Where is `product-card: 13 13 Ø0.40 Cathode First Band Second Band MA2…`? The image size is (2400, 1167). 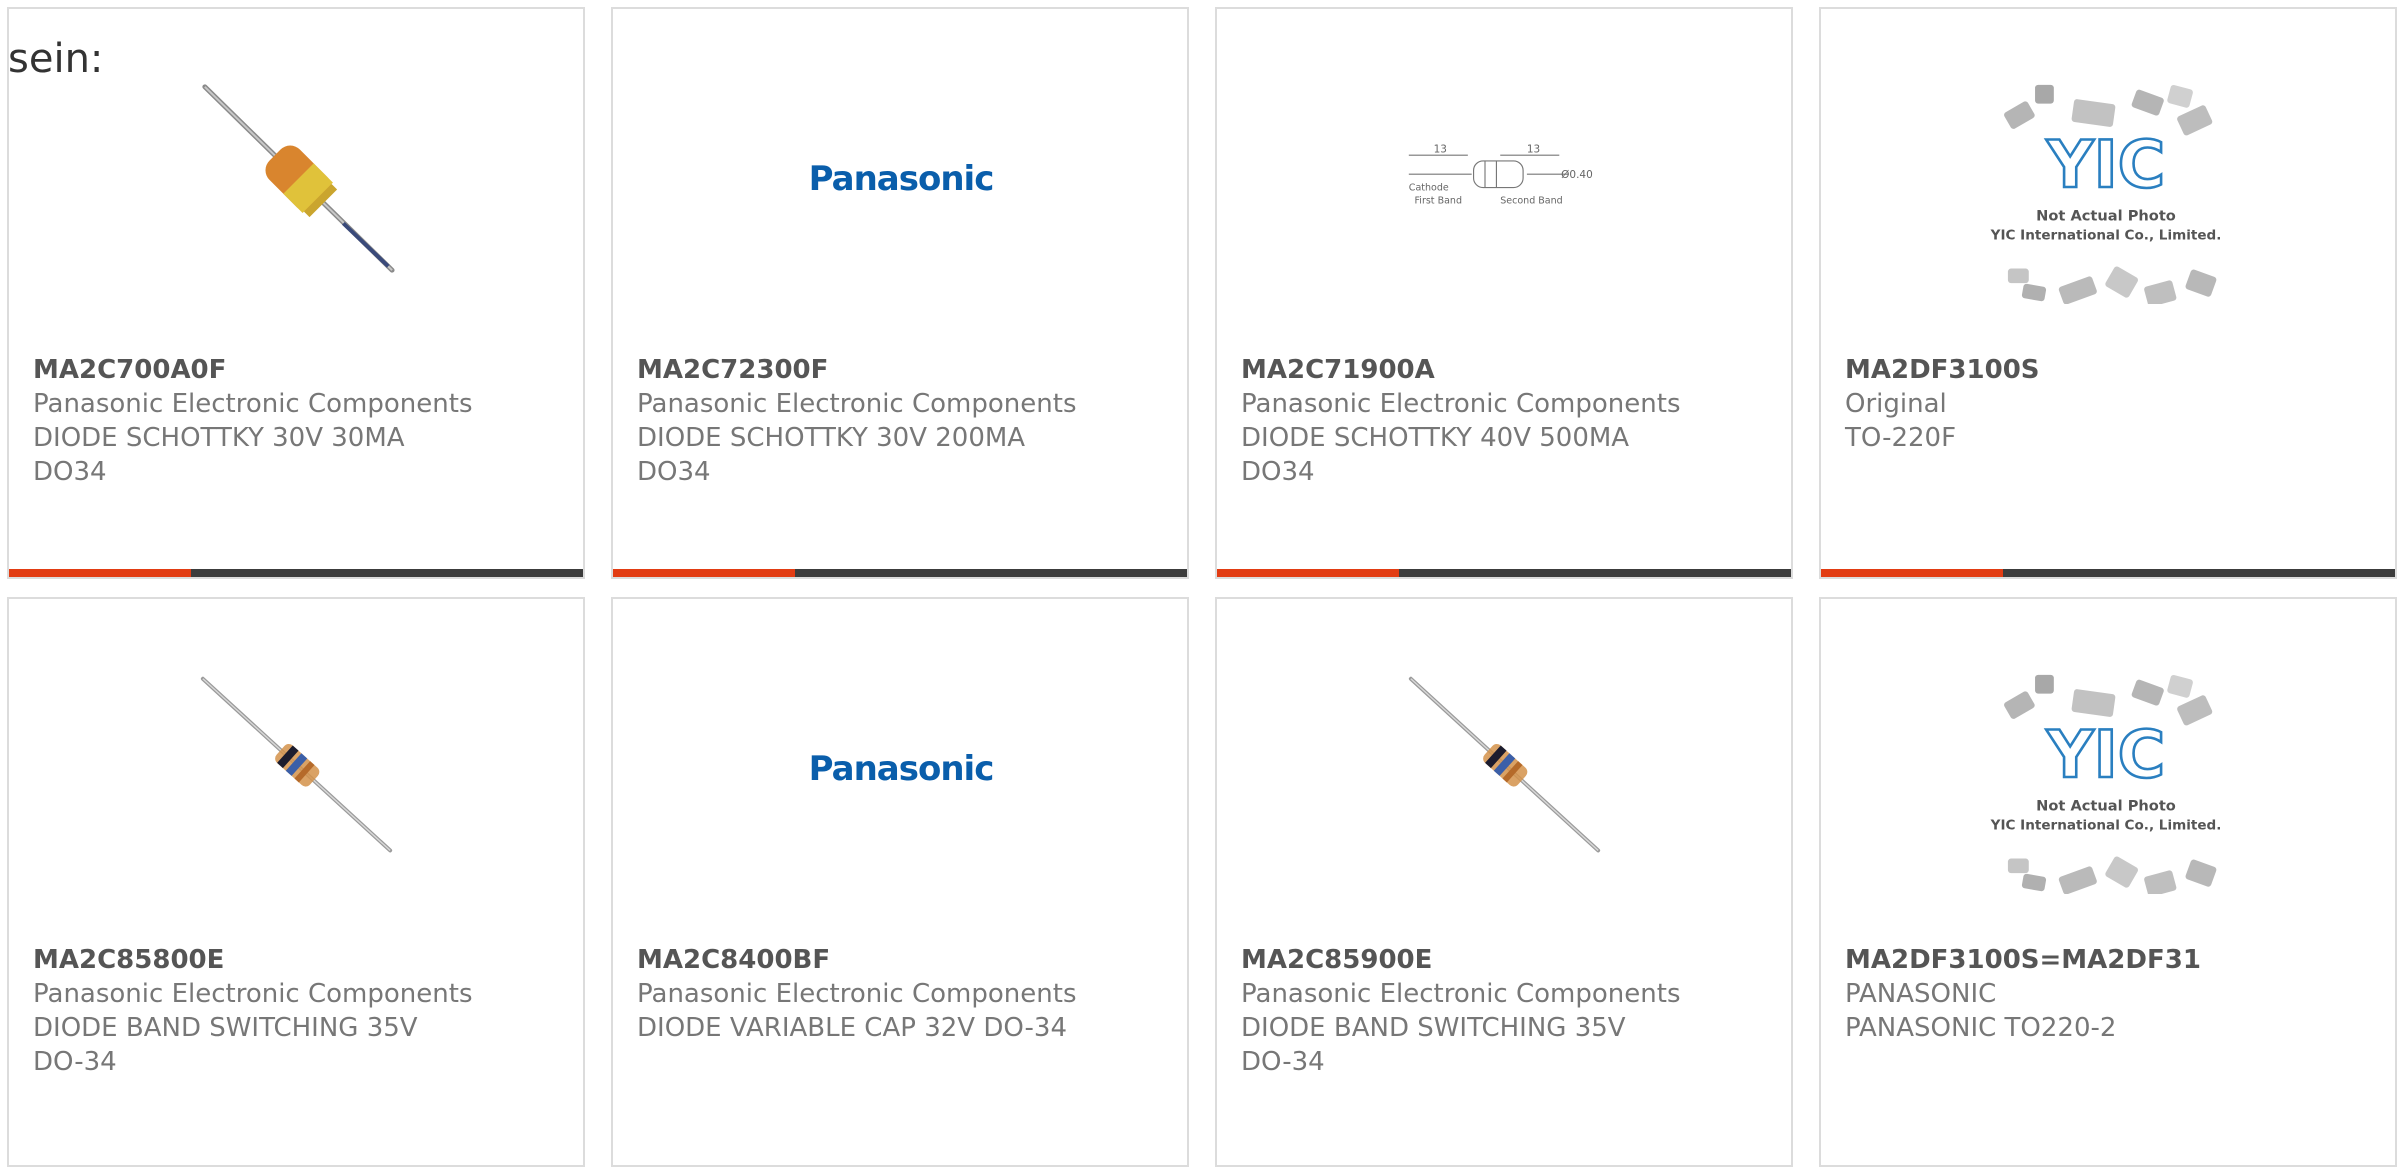 product-card: 13 13 Ø0.40 Cathode First Band Second Band MA2… is located at coordinates (1504, 293).